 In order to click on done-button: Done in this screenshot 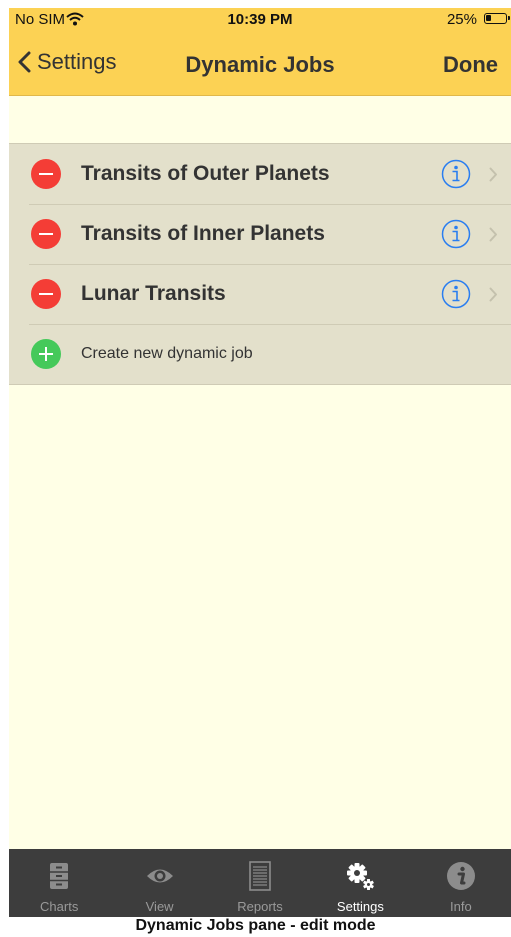, I will do `click(470, 65)`.